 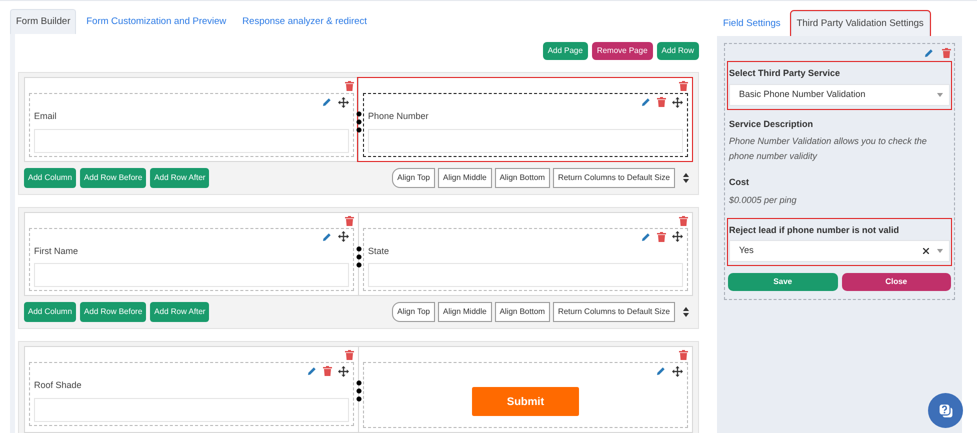 I want to click on cost-text: $0.0005 per ping, so click(x=763, y=200).